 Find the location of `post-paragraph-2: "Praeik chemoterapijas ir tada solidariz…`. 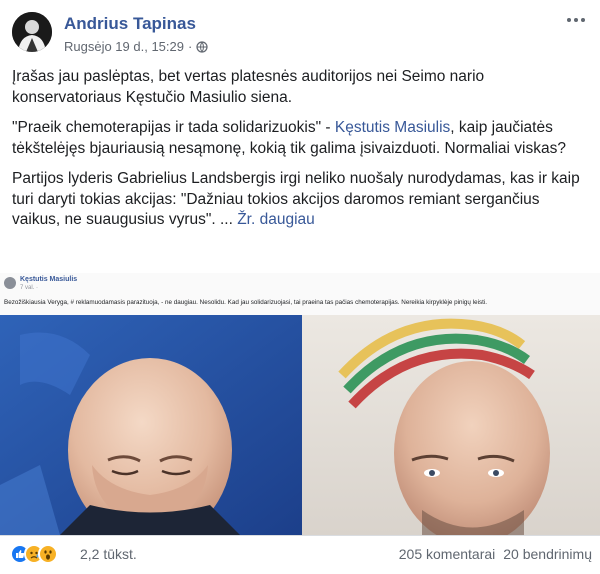

post-paragraph-2: "Praeik chemoterapijas ir tada solidariz… is located at coordinates (300, 138).